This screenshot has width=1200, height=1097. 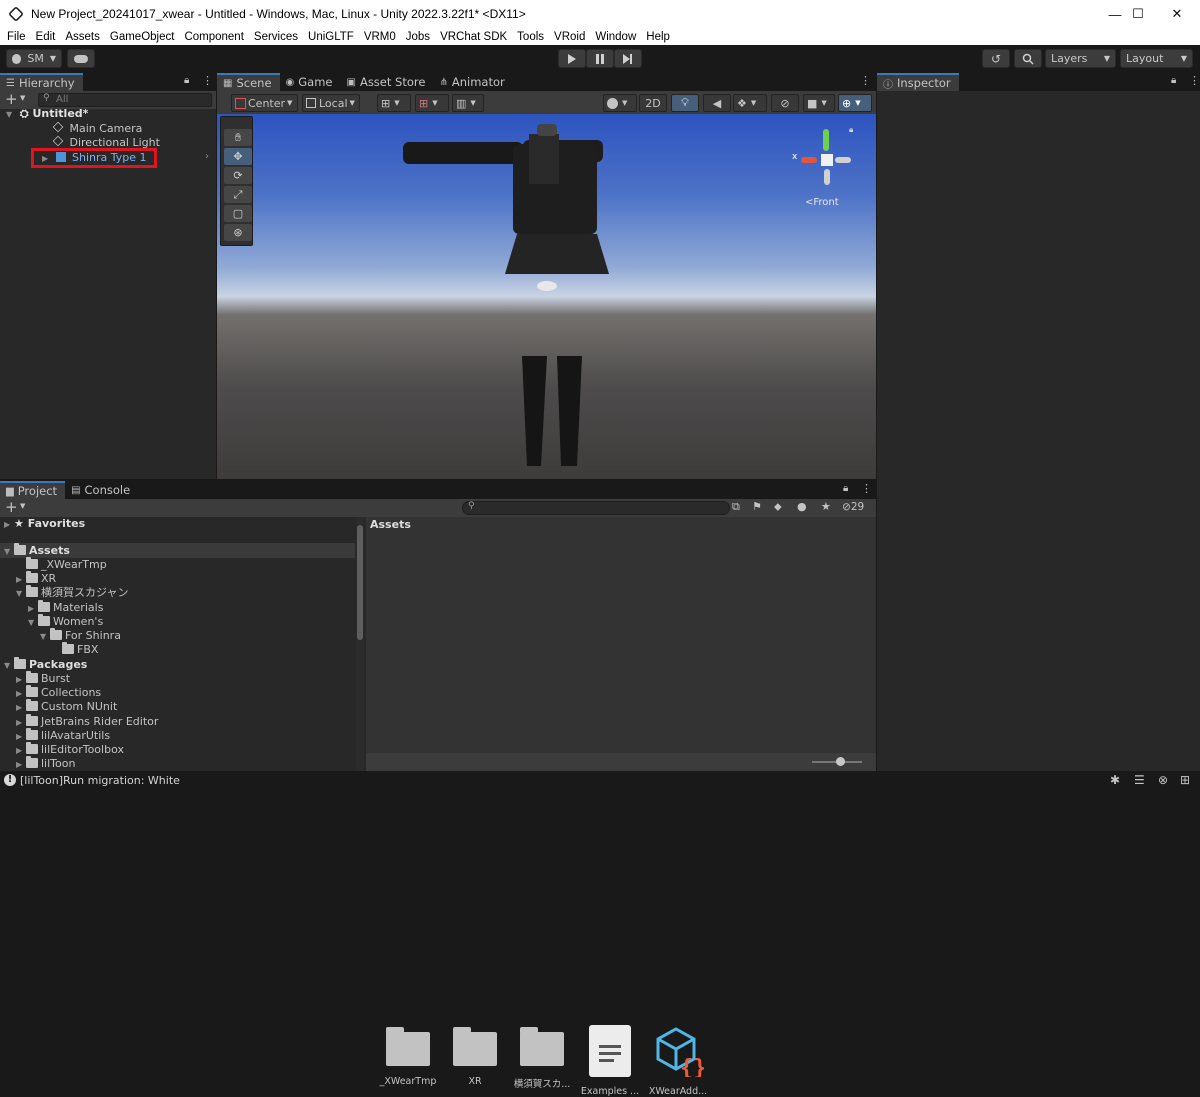 What do you see at coordinates (80, 635) in the screenshot?
I see `project-tree-item: ▼ For Shinra` at bounding box center [80, 635].